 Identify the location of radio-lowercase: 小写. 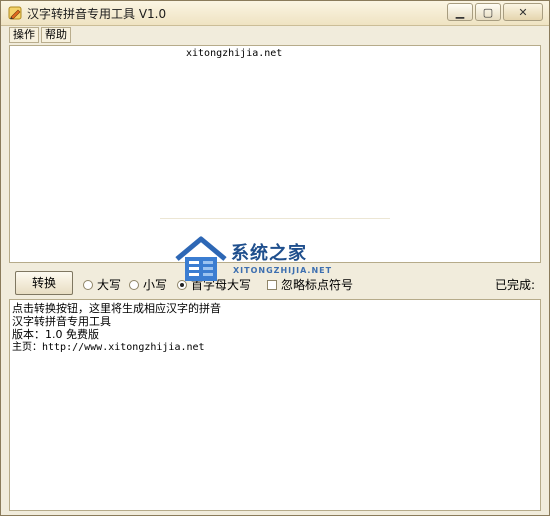
(148, 284).